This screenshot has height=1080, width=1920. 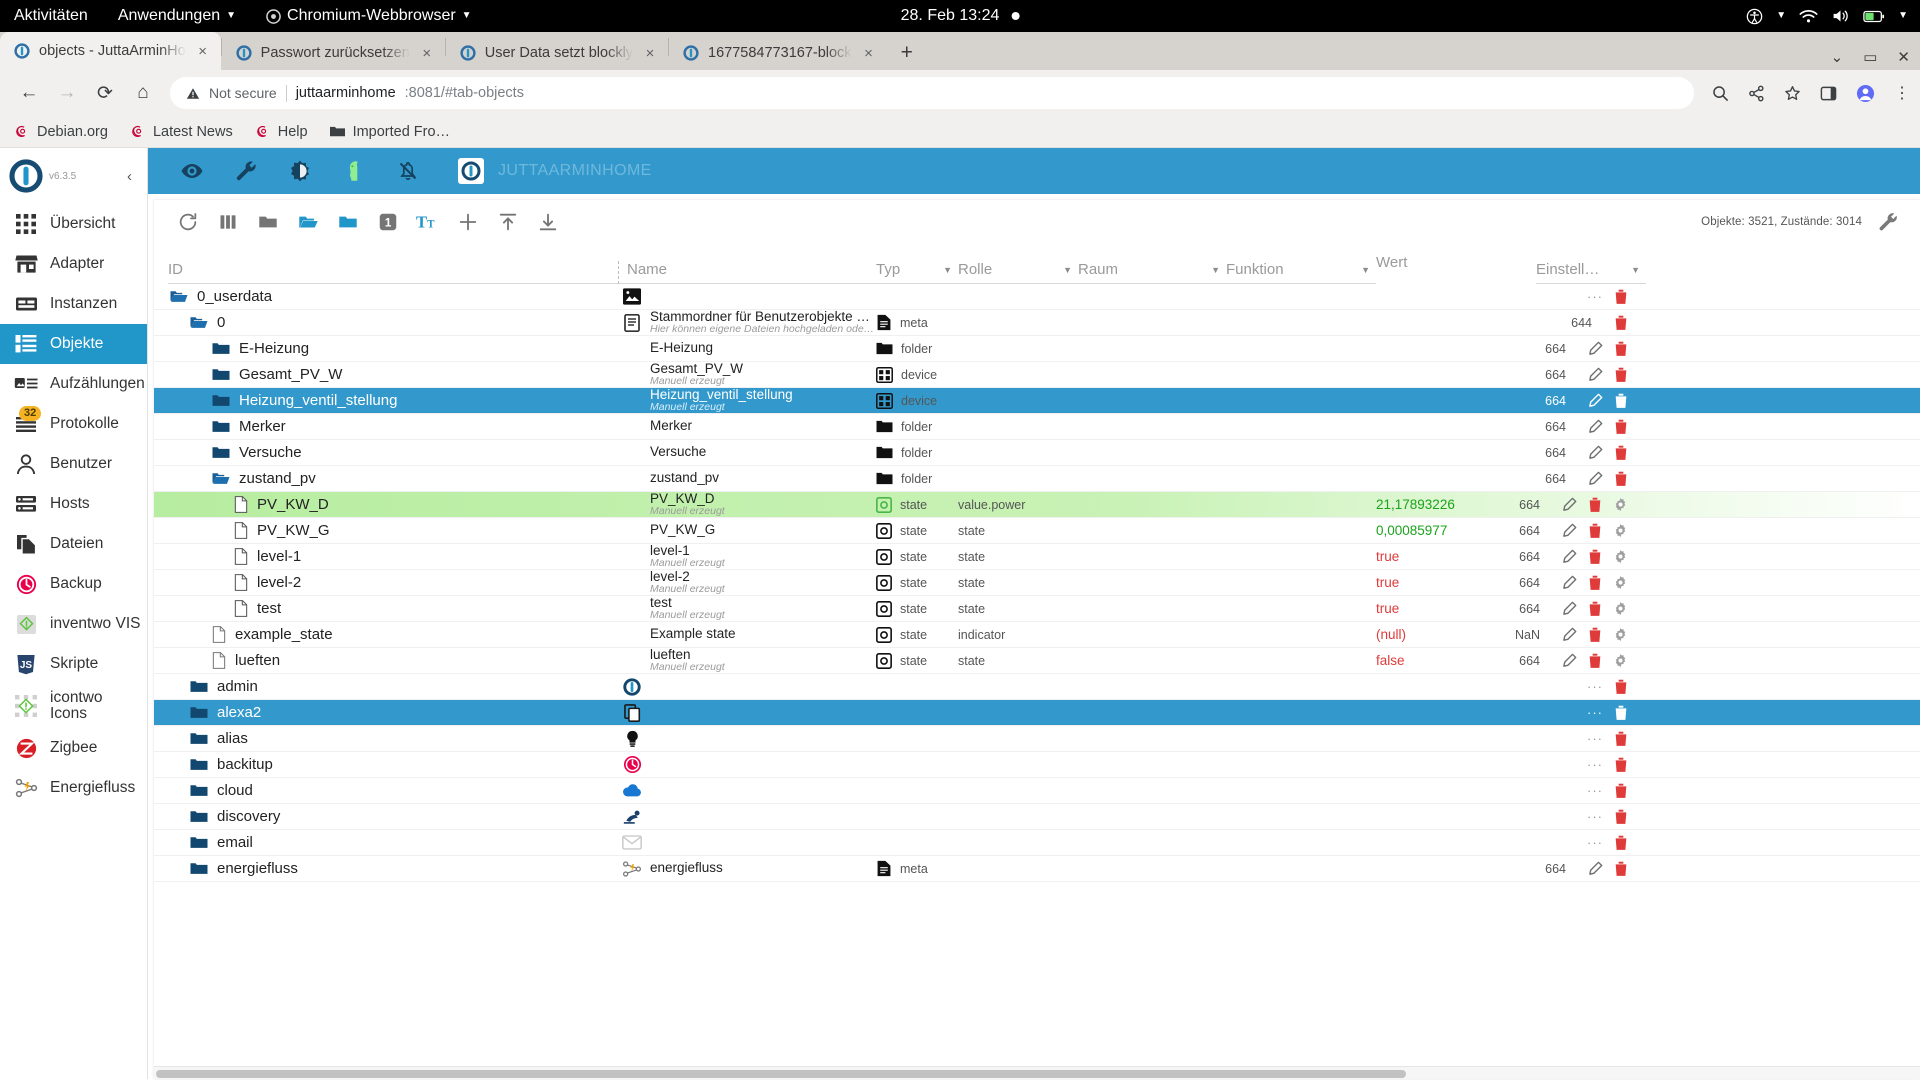 What do you see at coordinates (1827, 16) in the screenshot?
I see `system-tray: ▼ ▼` at bounding box center [1827, 16].